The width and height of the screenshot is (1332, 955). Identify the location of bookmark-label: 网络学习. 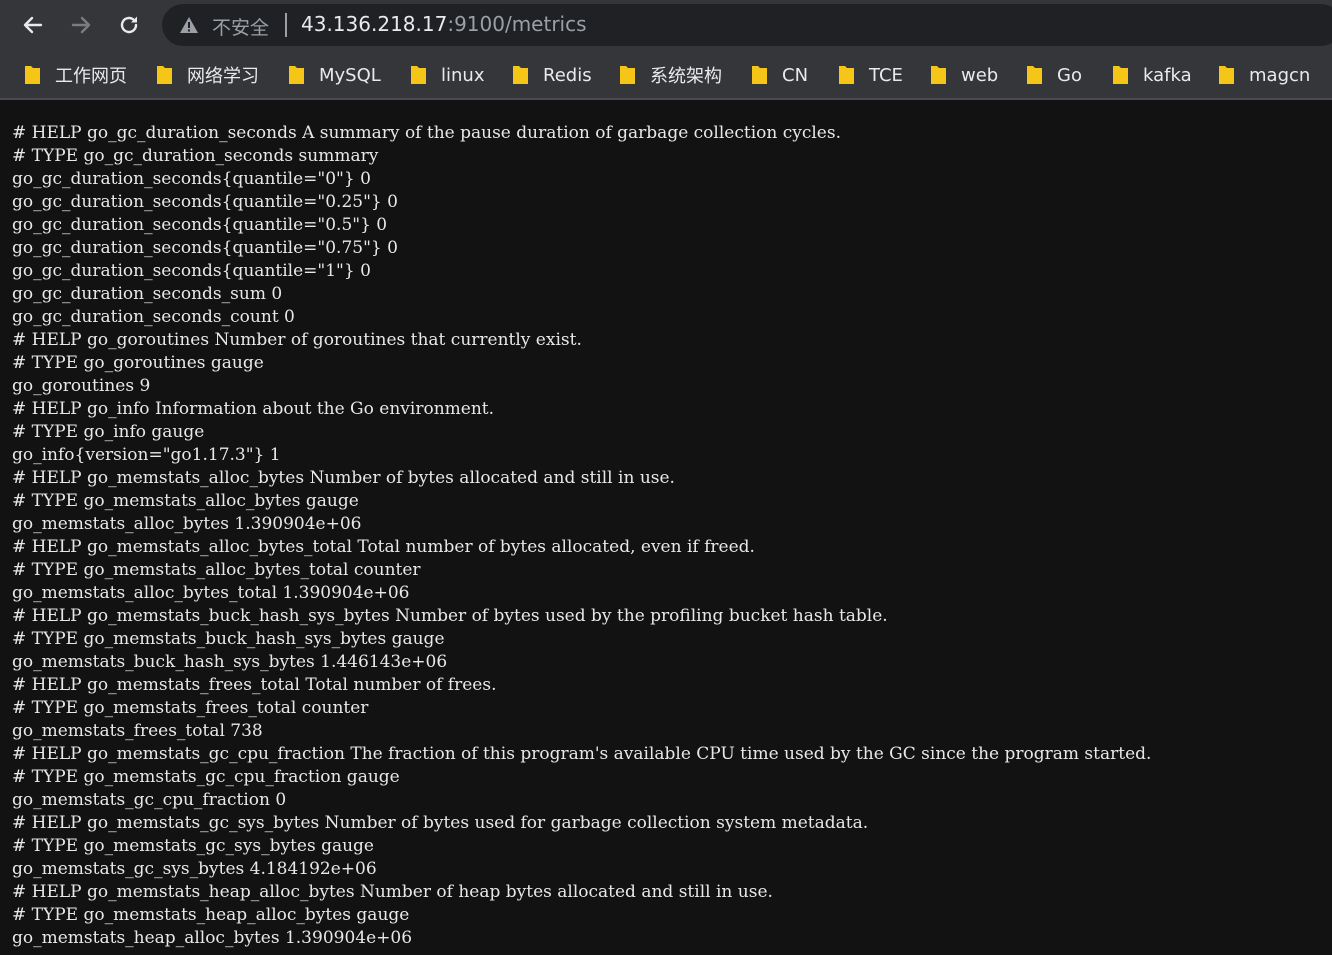
(223, 76).